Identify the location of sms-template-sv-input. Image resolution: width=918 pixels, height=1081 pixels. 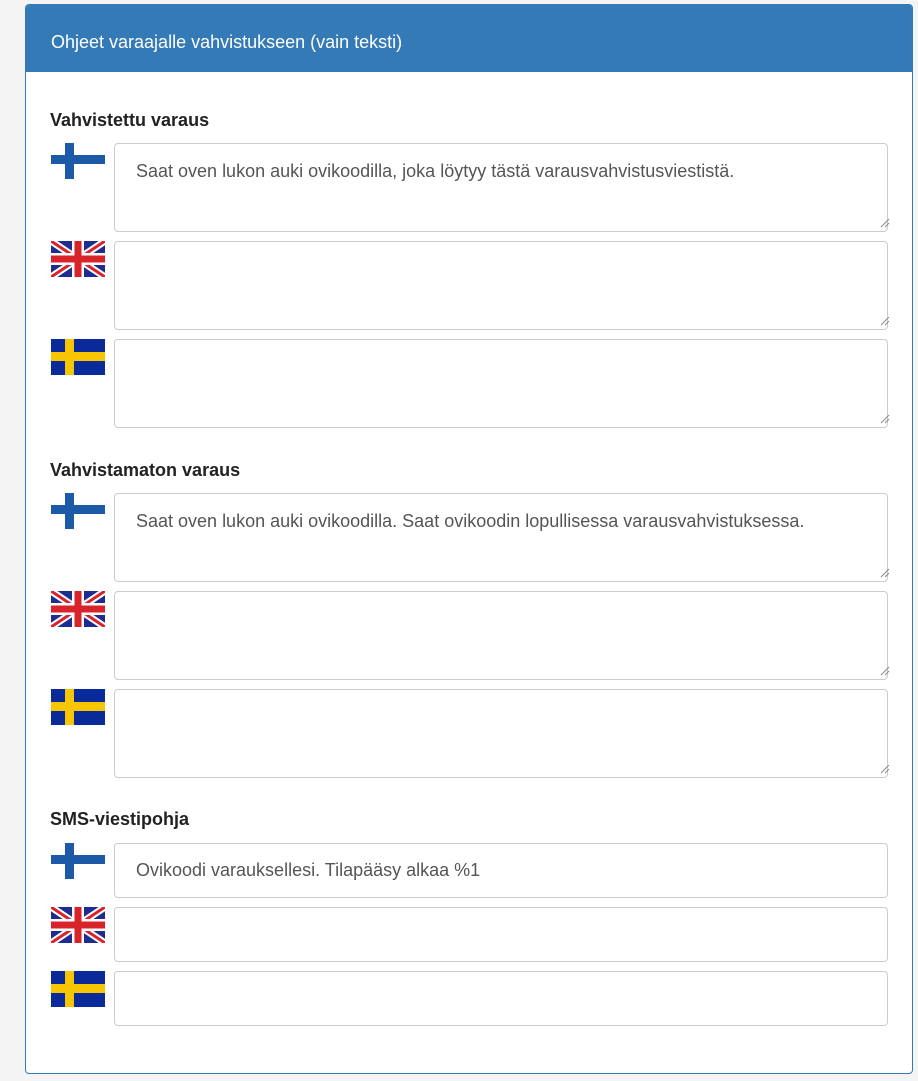
(501, 998).